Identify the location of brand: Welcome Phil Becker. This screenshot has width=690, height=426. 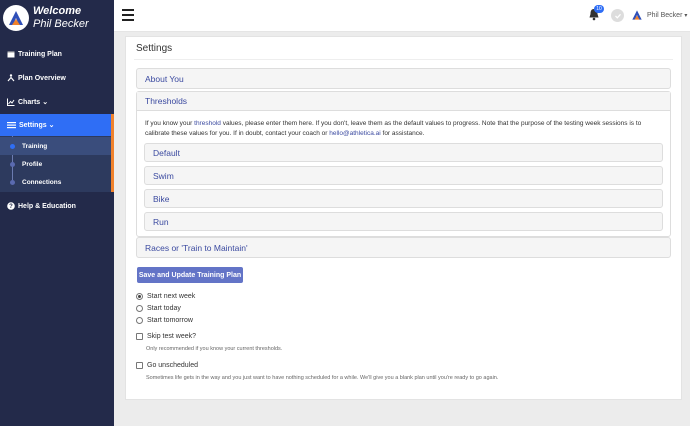
(57, 18).